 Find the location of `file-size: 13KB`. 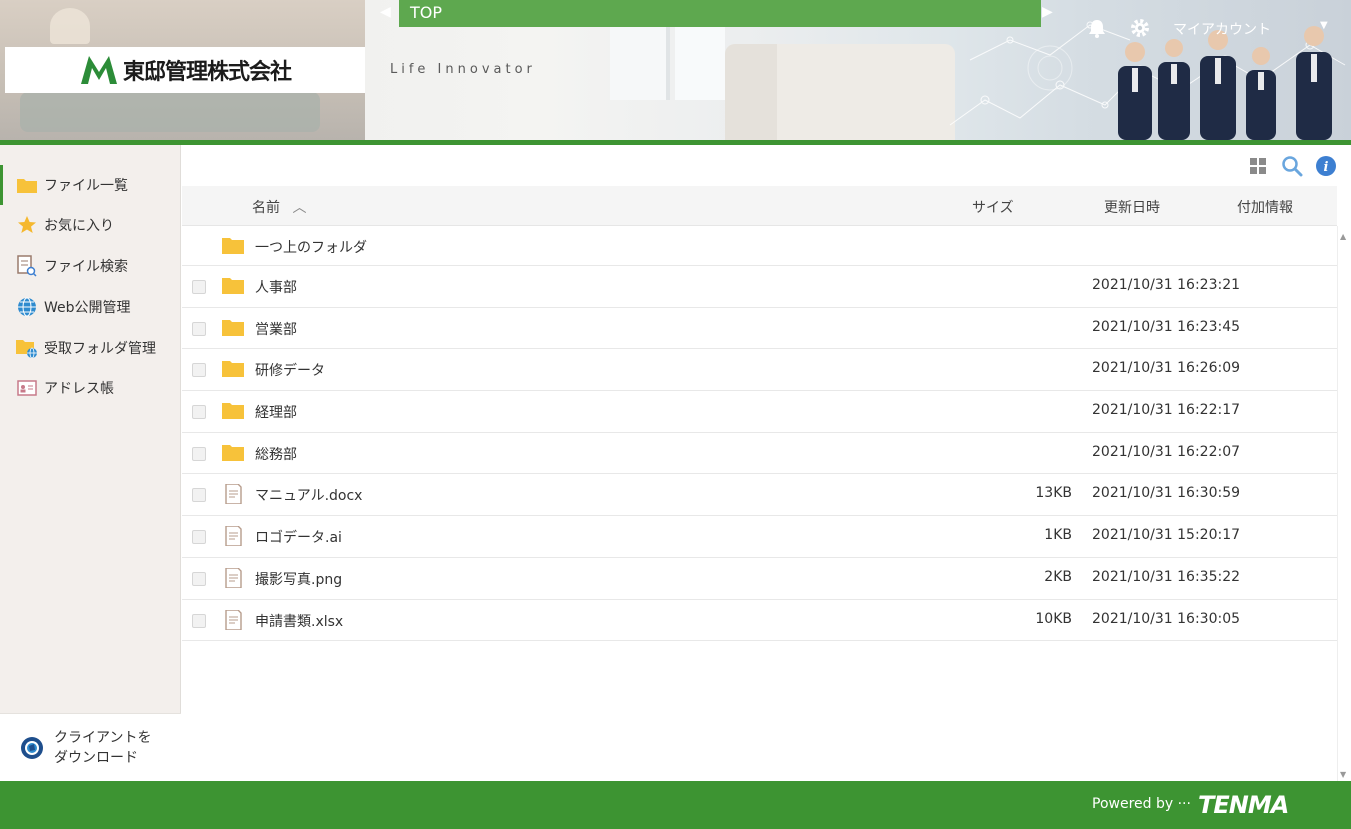

file-size: 13KB is located at coordinates (1053, 493).